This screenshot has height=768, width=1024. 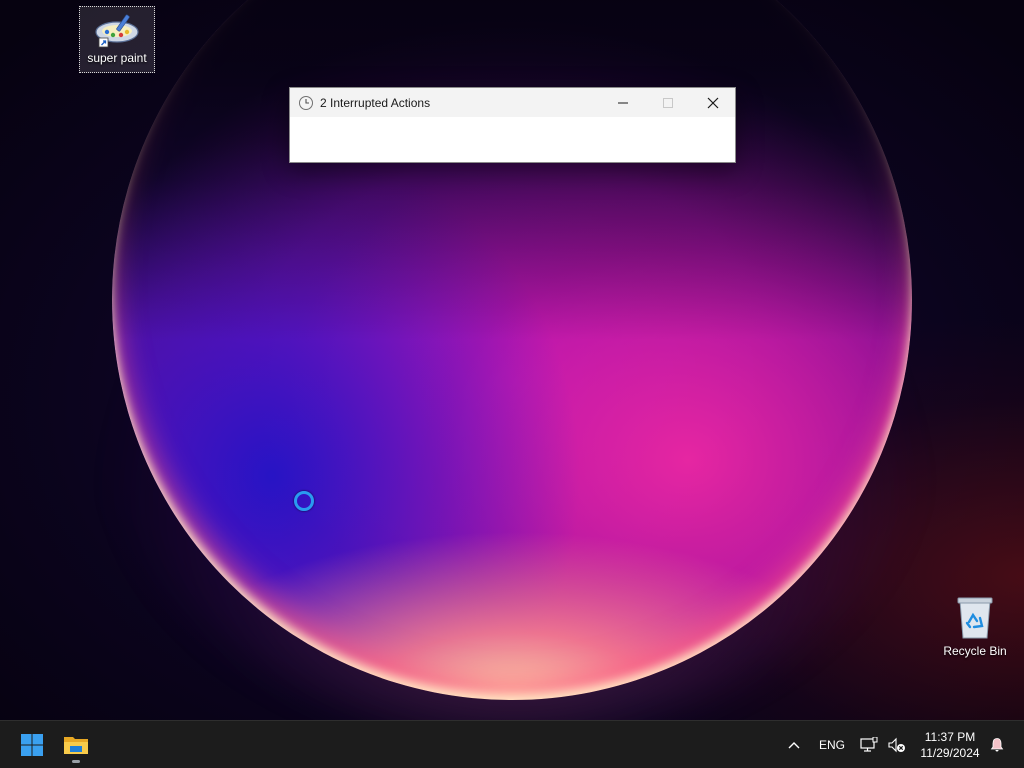 I want to click on close-icon, so click(x=713, y=102).